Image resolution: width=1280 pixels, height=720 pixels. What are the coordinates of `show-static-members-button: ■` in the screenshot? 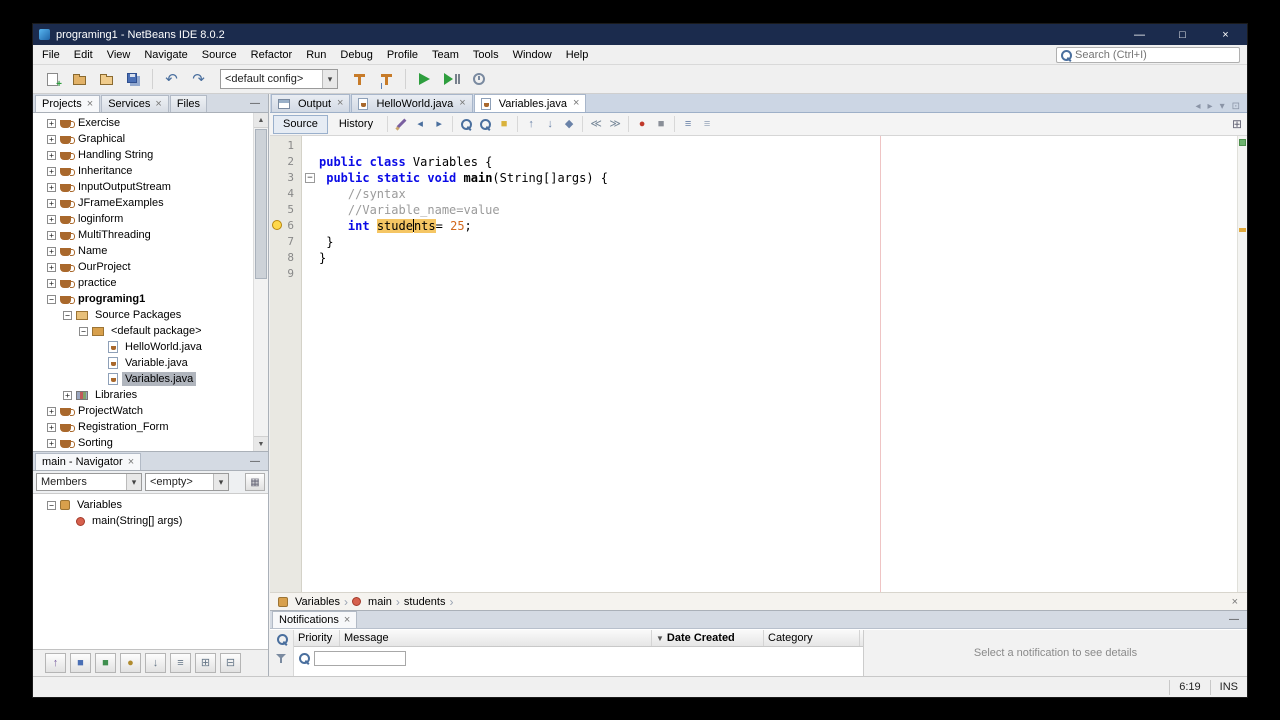 It's located at (105, 663).